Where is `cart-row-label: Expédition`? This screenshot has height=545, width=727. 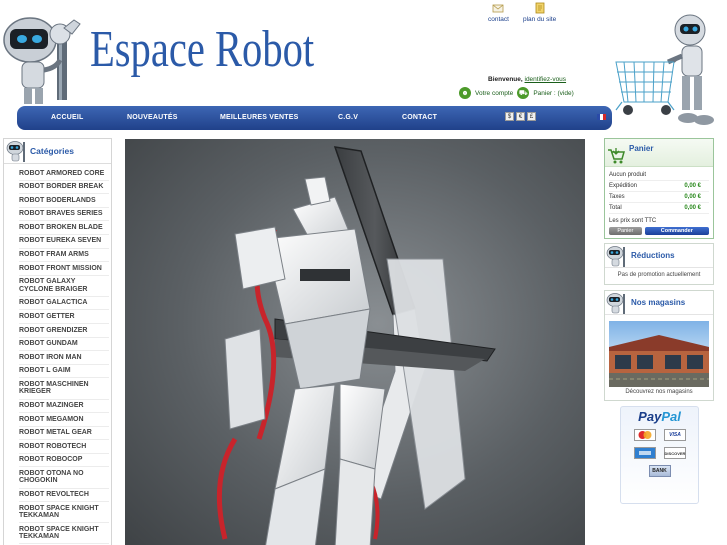
cart-row-label: Expédition is located at coordinates (623, 186).